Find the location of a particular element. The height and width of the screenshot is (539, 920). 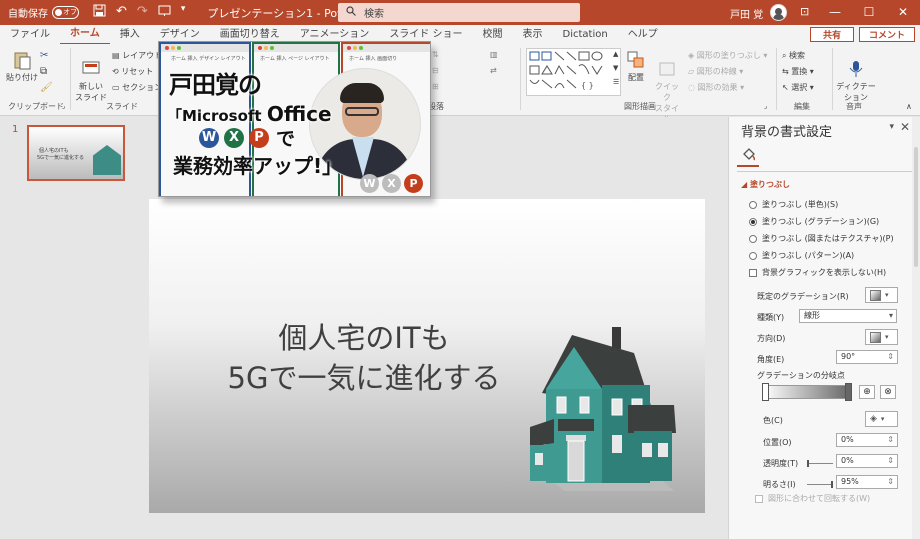

share-label: 共有 is located at coordinates (831, 36).